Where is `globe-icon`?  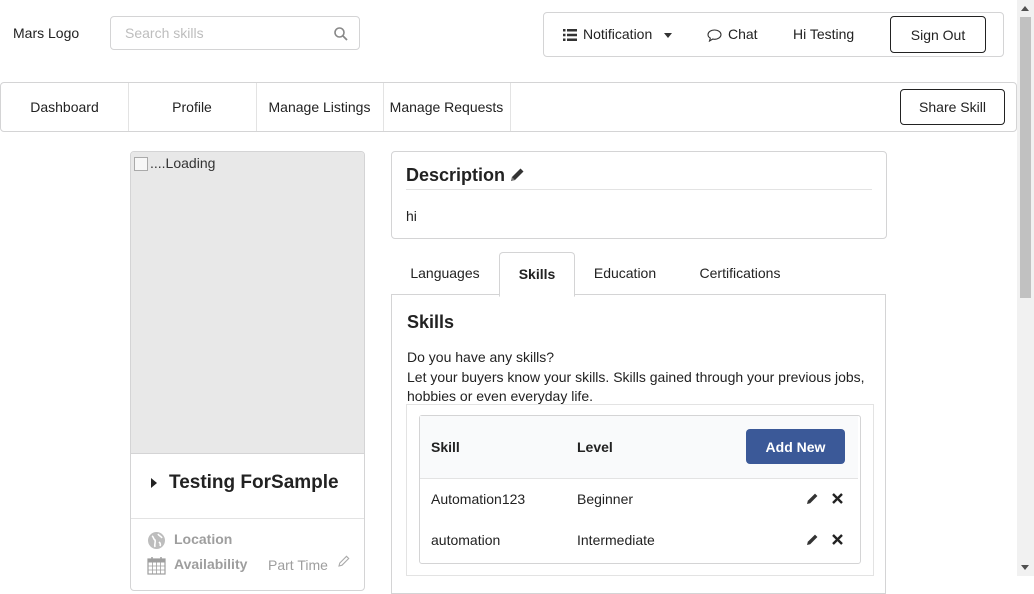 globe-icon is located at coordinates (156, 540).